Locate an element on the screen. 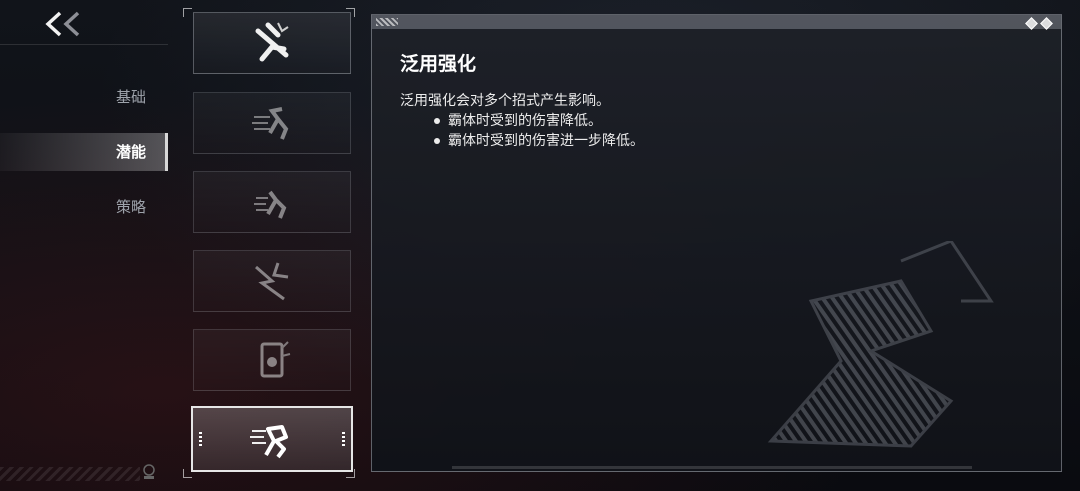  list-item: 霸体时受到的伤害降低。 is located at coordinates (539, 121).